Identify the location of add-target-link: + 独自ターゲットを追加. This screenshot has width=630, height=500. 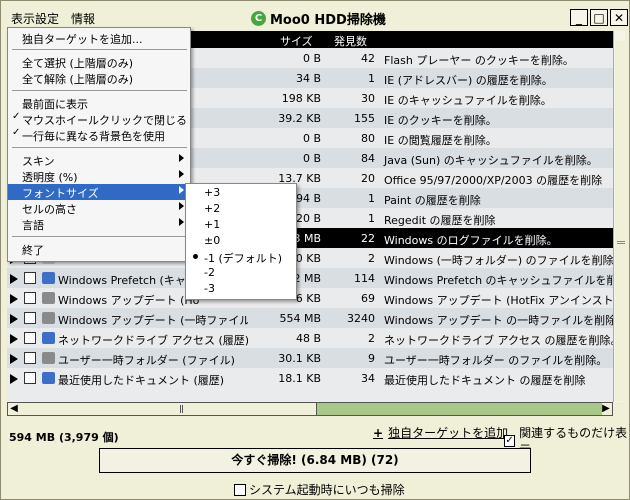
(440, 432).